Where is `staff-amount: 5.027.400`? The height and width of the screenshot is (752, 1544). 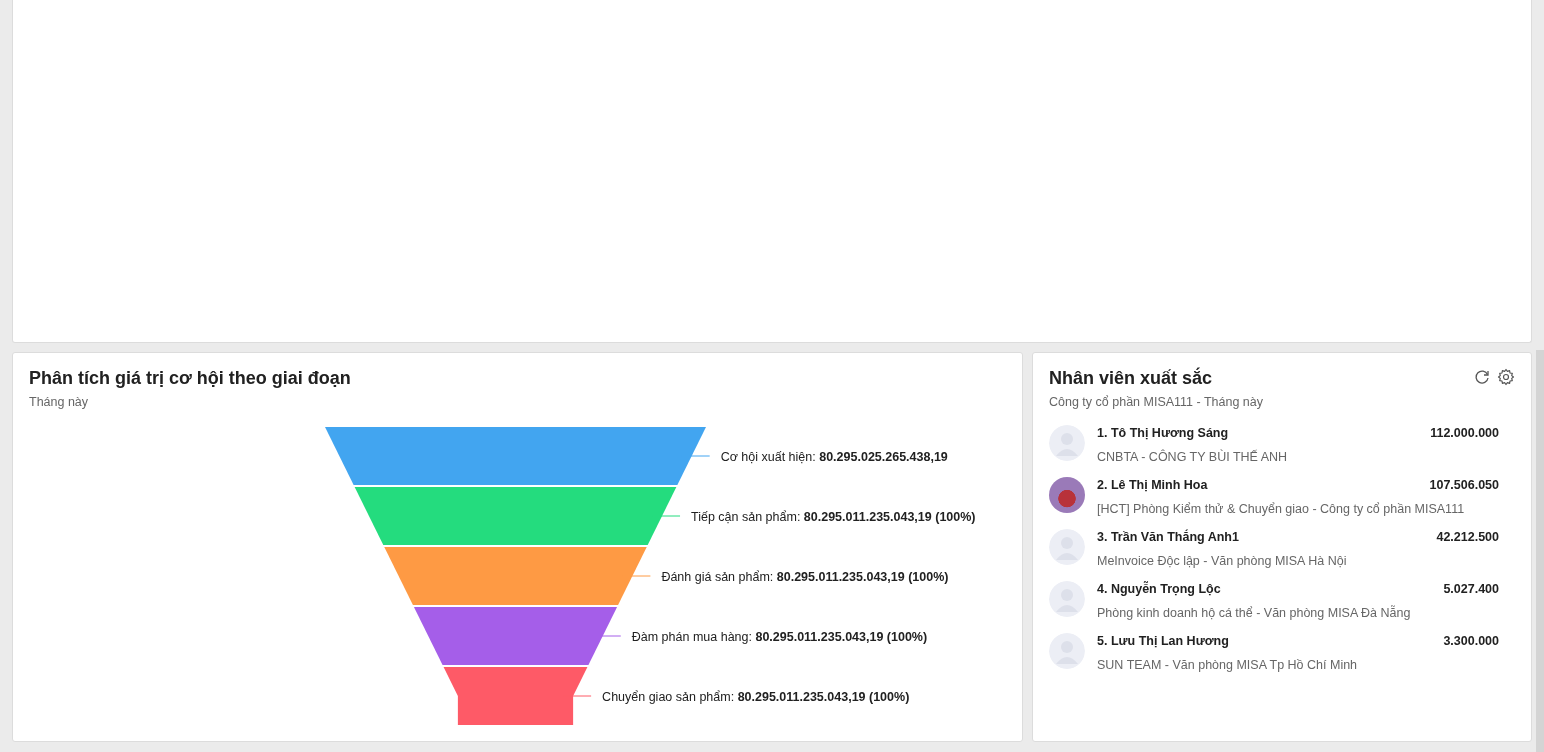 staff-amount: 5.027.400 is located at coordinates (1471, 589).